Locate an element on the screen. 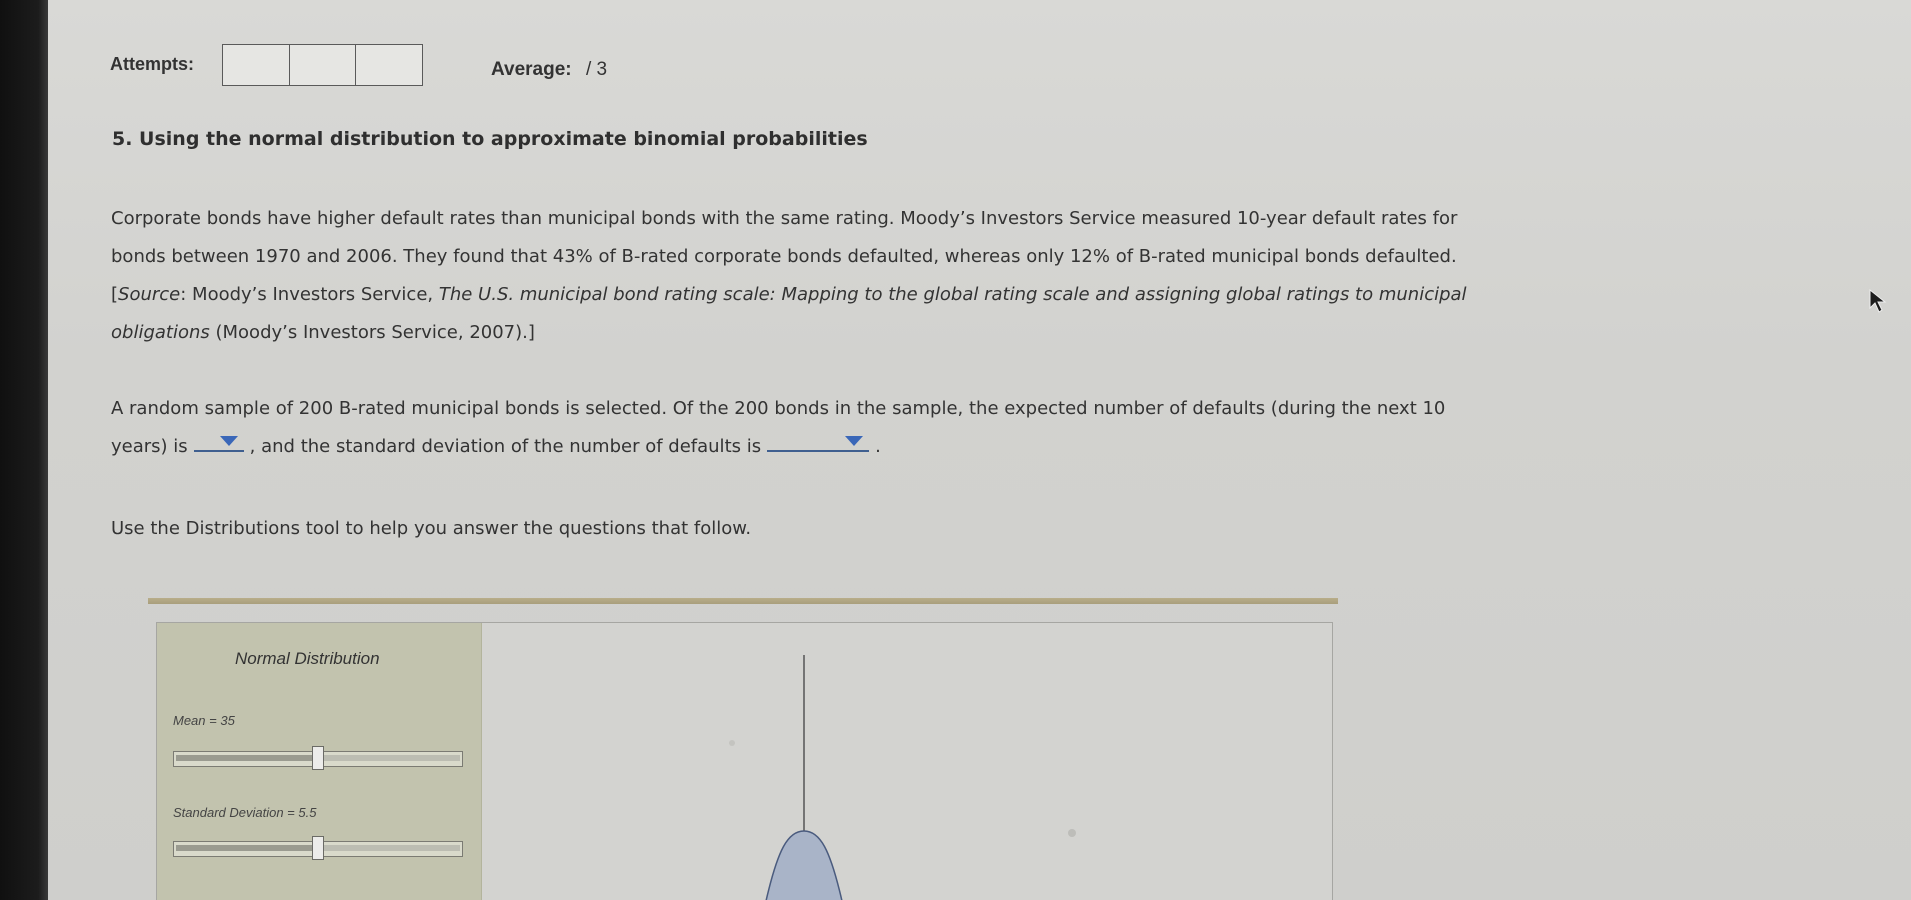 The height and width of the screenshot is (900, 1911). average-label: Average: is located at coordinates (531, 69).